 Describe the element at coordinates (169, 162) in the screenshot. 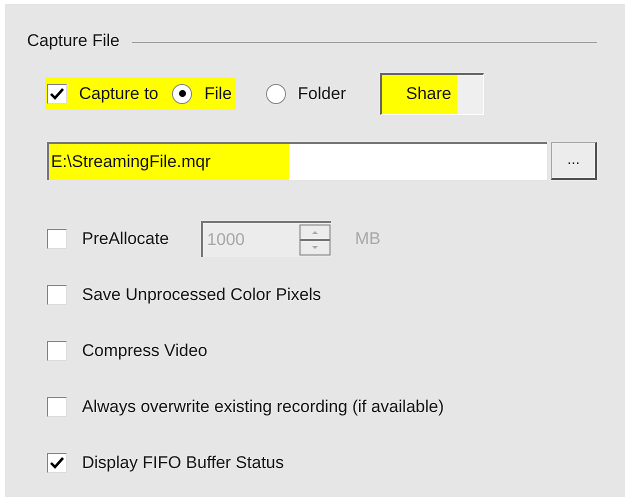

I see `path-value: E:\StreamingFile.mqr` at that location.